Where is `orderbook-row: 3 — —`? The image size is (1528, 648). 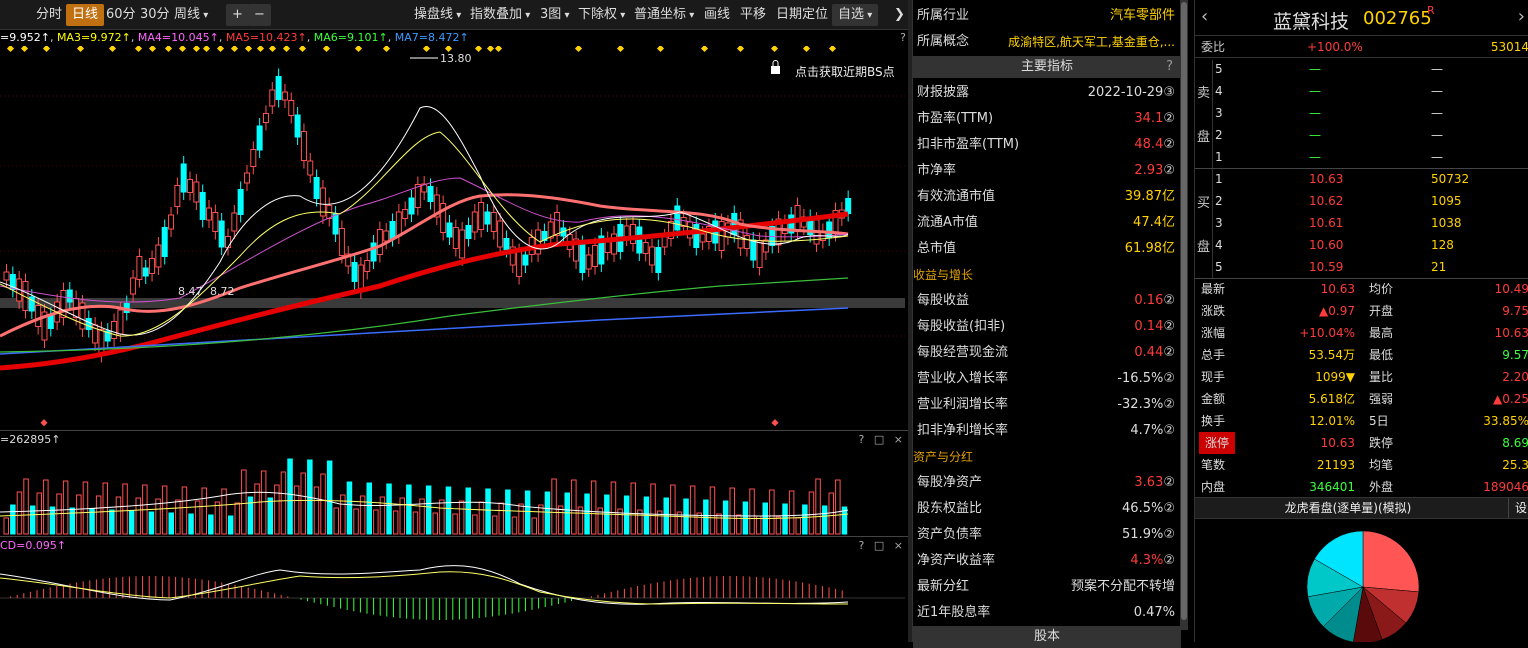 orderbook-row: 3 — — is located at coordinates (1361, 113).